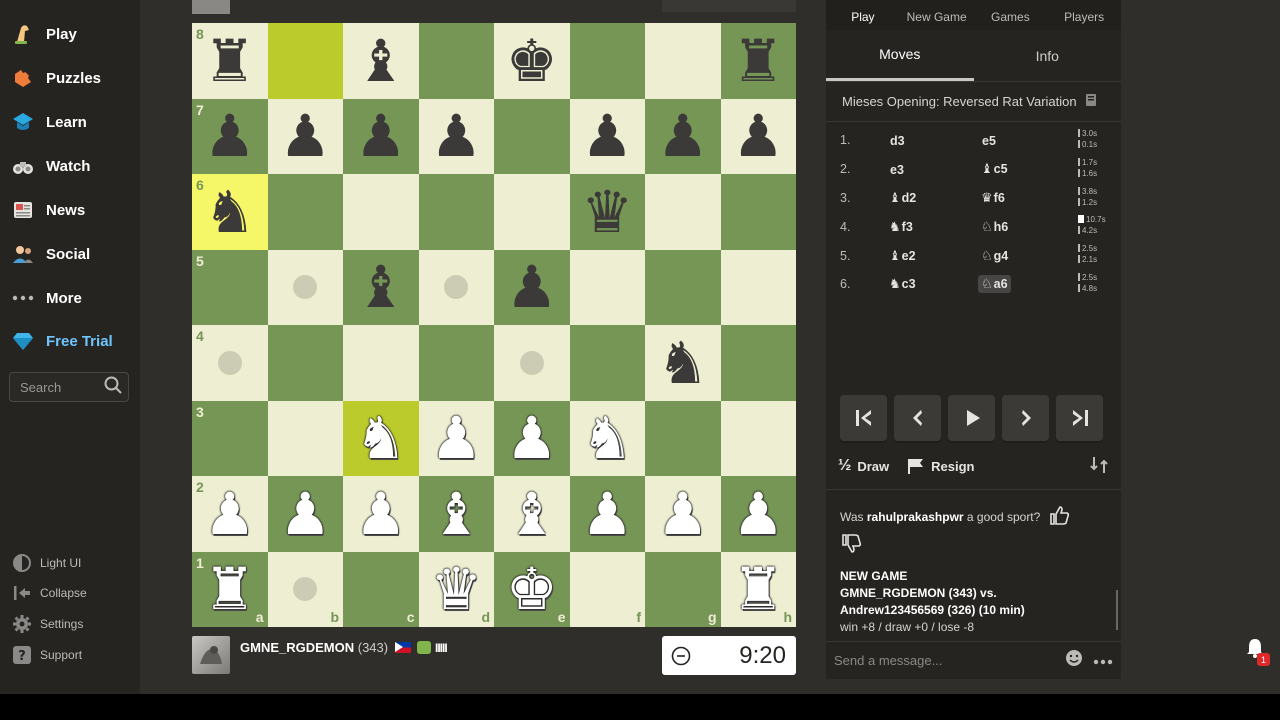  What do you see at coordinates (113, 387) in the screenshot?
I see `search-icon` at bounding box center [113, 387].